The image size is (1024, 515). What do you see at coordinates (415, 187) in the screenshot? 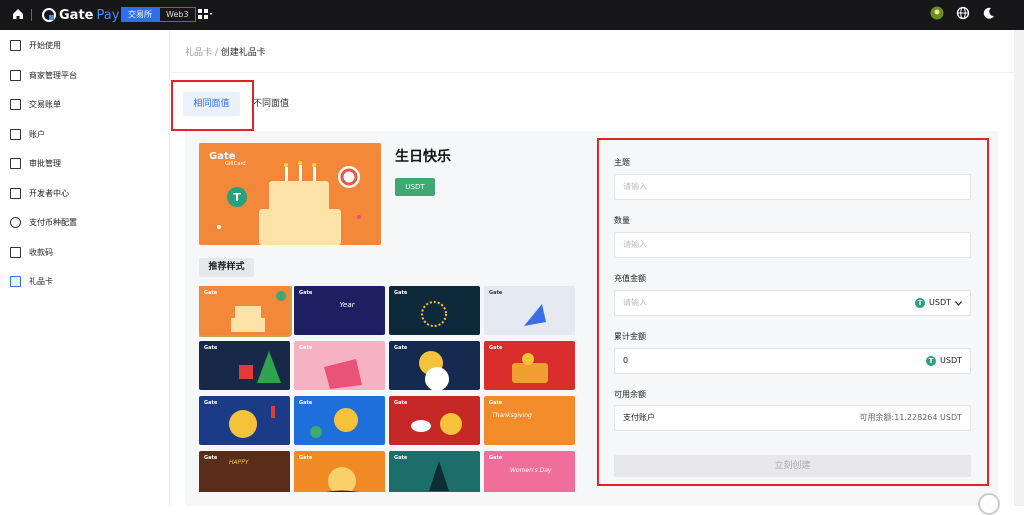
I see `currency-badge: USDT` at bounding box center [415, 187].